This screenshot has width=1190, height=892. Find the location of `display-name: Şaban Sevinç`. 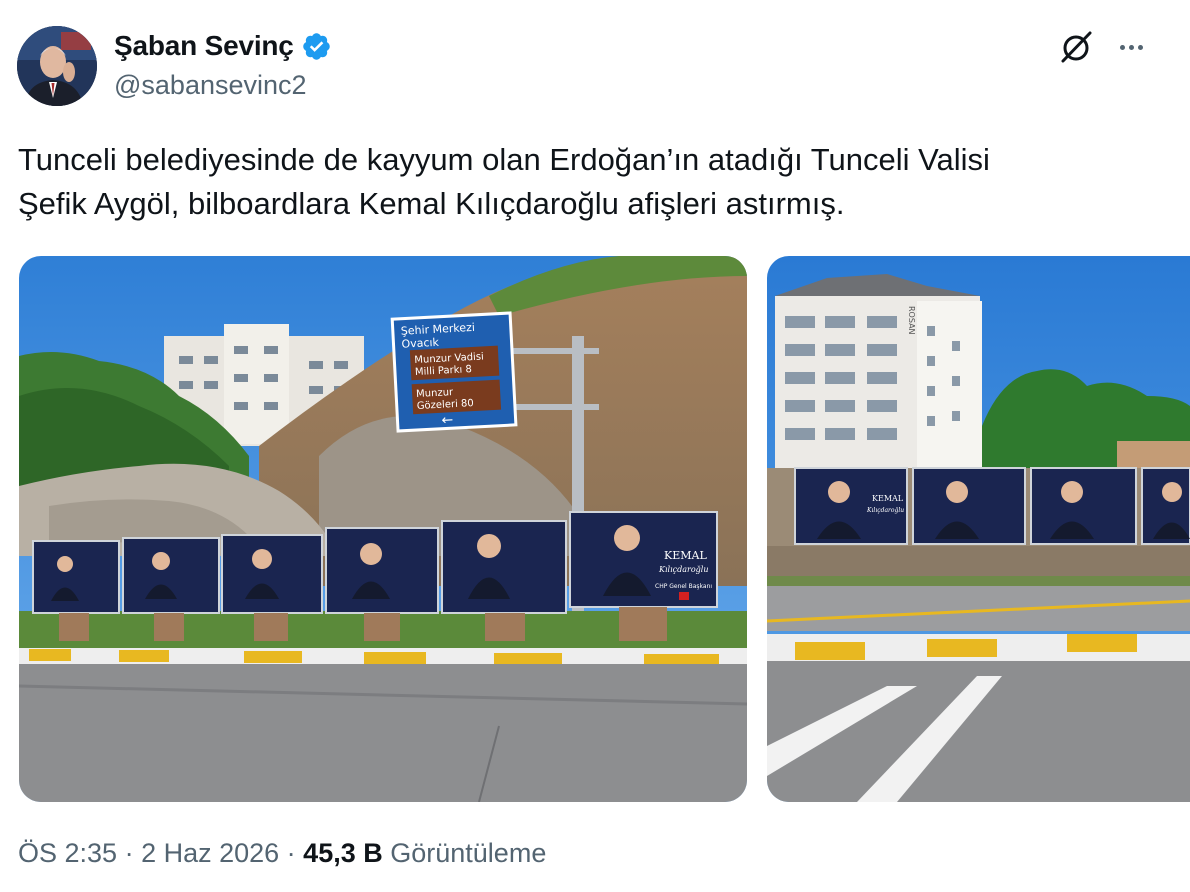

display-name: Şaban Sevinç is located at coordinates (204, 46).